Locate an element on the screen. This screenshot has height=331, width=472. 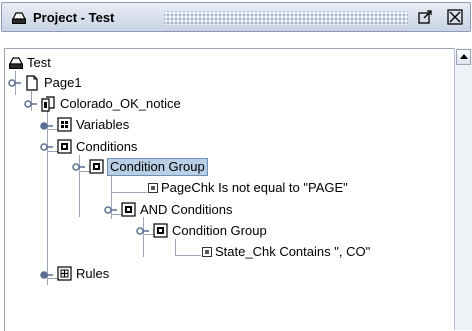
tree-node-test: Test is located at coordinates (225, 63).